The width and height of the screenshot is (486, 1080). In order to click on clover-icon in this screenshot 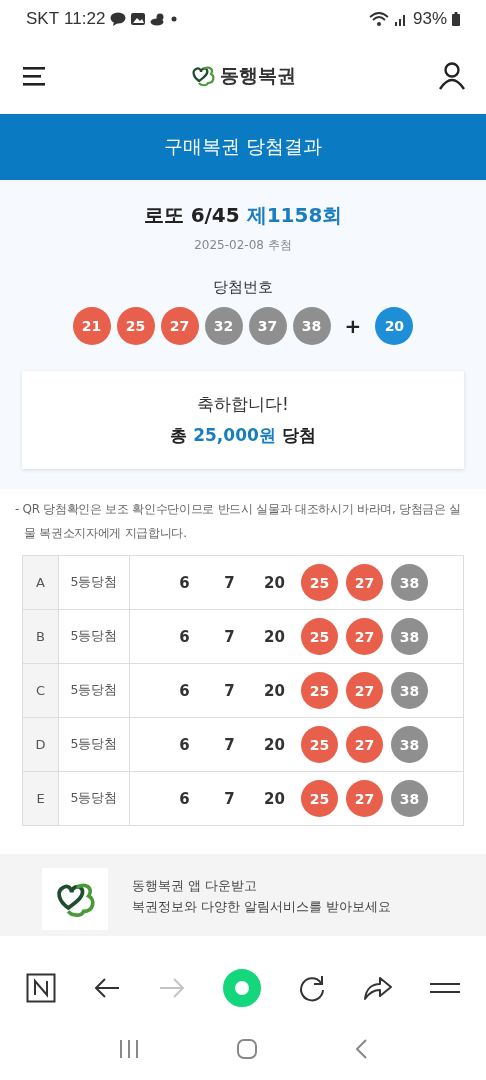, I will do `click(203, 76)`.